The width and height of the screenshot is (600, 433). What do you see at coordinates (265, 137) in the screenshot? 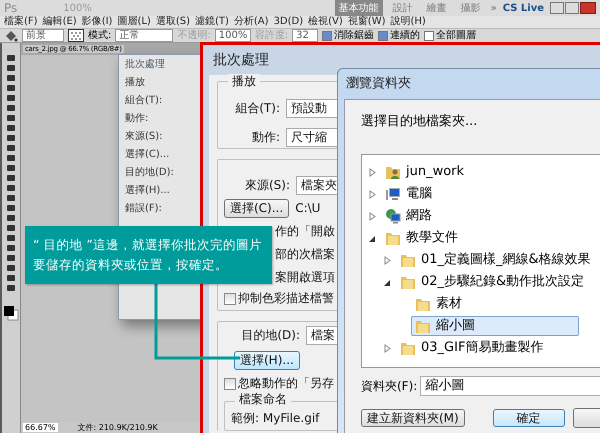
I see `action-label: 動作:` at bounding box center [265, 137].